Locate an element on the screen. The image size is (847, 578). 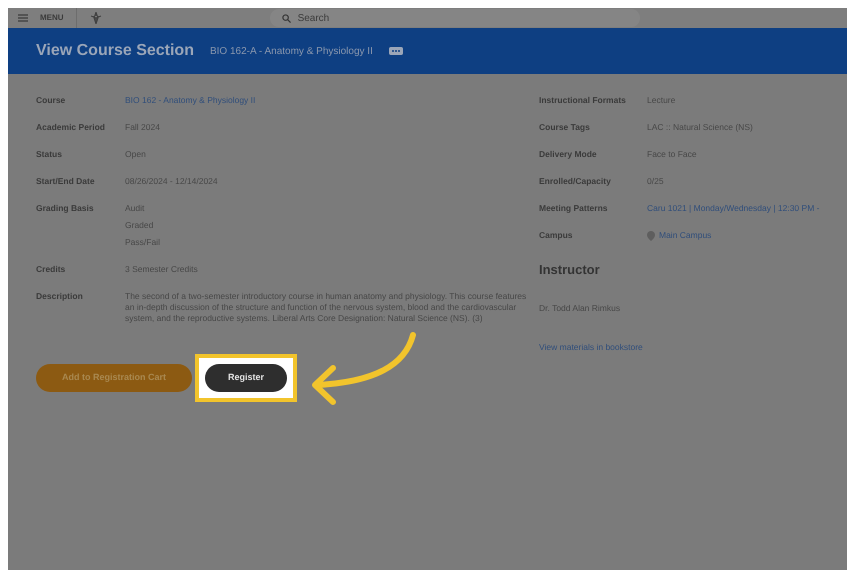
field-label: Delivery Mode is located at coordinates (568, 154).